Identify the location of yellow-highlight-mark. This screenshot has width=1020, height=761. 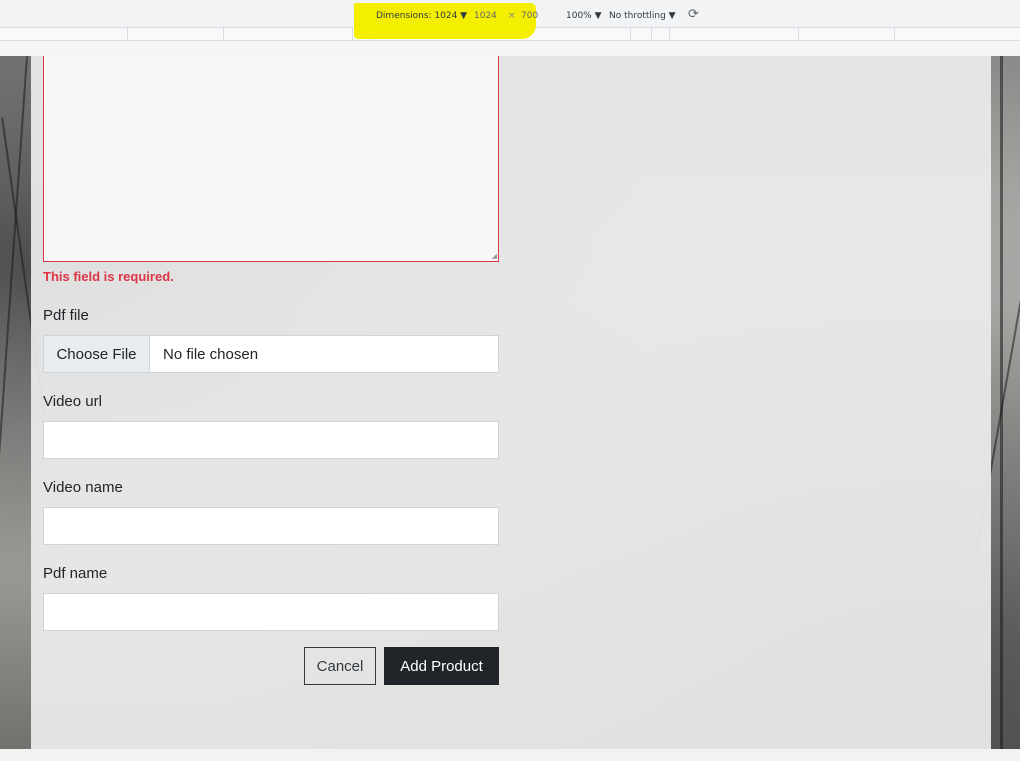
(445, 21).